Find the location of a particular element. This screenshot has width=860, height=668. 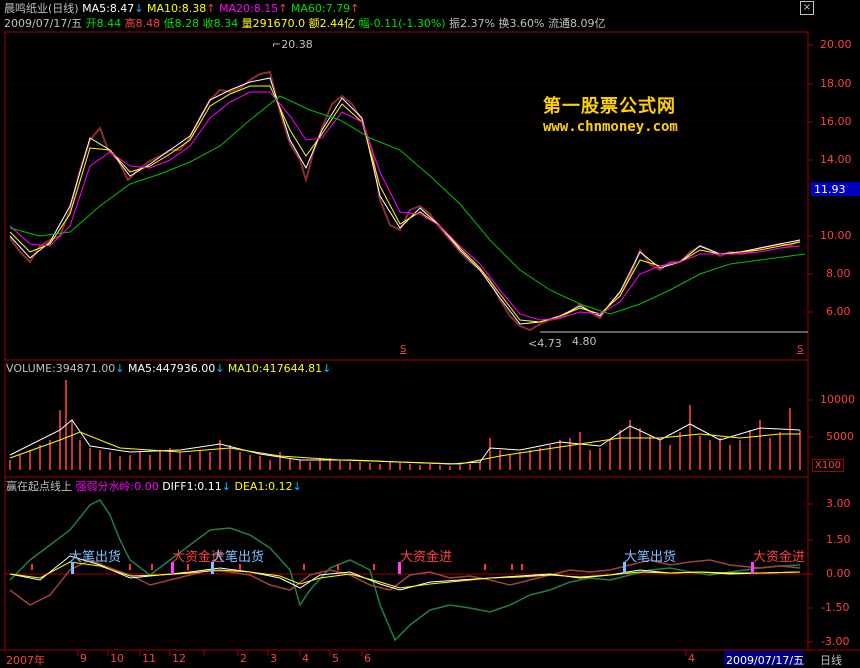

price-axis-label: 20.00 is located at coordinates (836, 44).